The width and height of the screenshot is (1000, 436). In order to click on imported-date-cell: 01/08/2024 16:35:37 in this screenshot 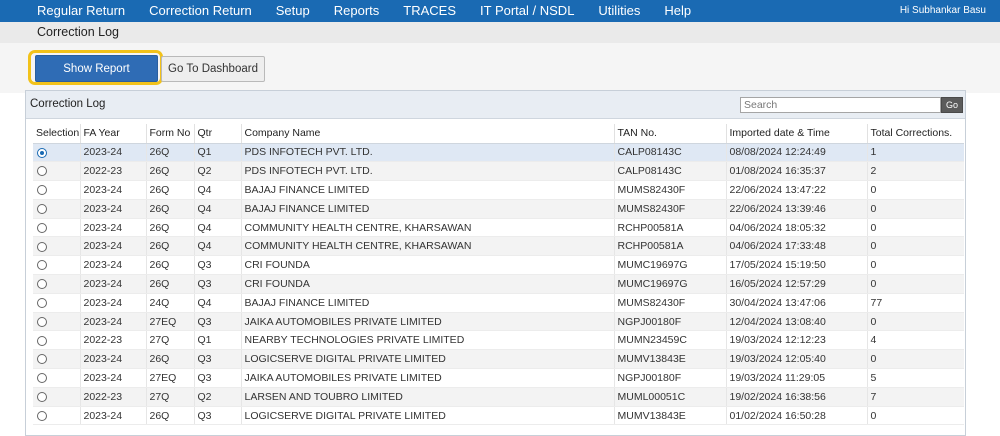, I will do `click(797, 171)`.